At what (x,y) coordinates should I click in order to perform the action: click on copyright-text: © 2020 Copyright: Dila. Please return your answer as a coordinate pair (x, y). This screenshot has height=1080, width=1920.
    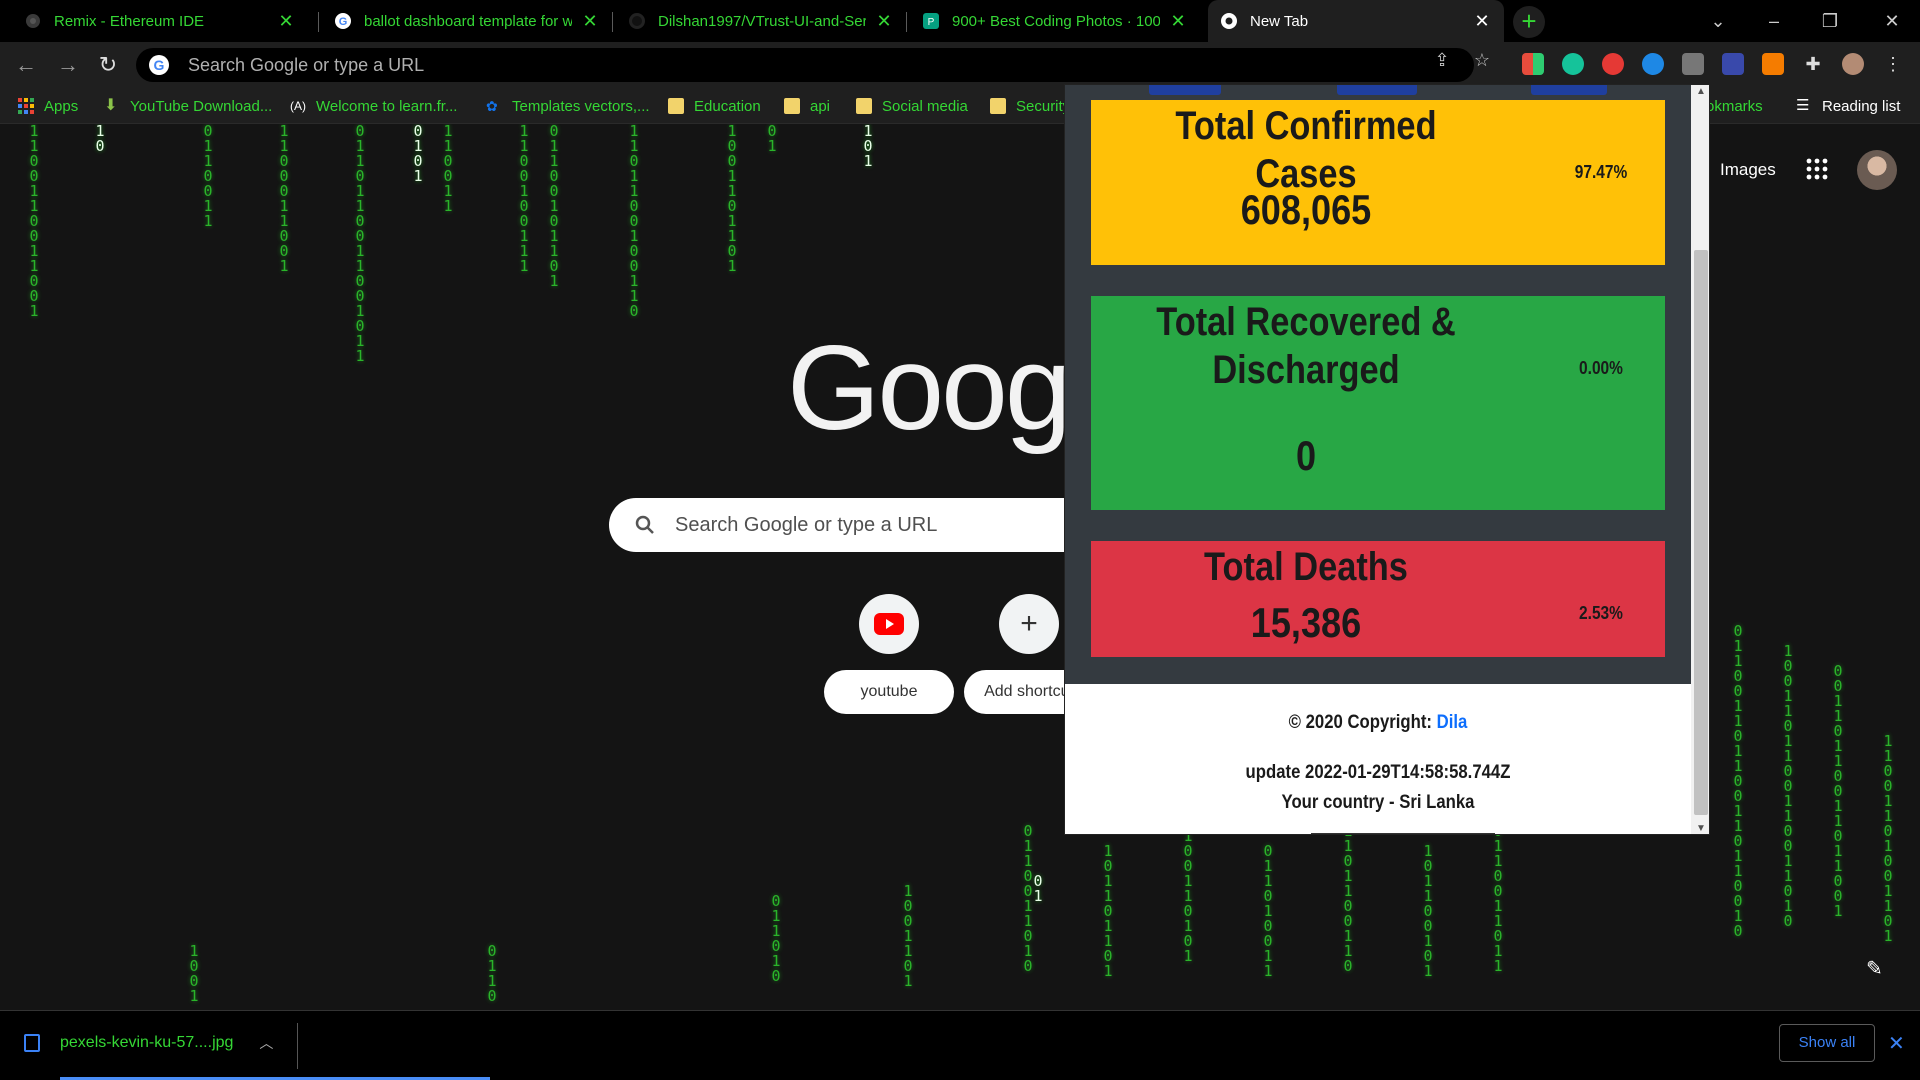
    Looking at the image, I should click on (1378, 723).